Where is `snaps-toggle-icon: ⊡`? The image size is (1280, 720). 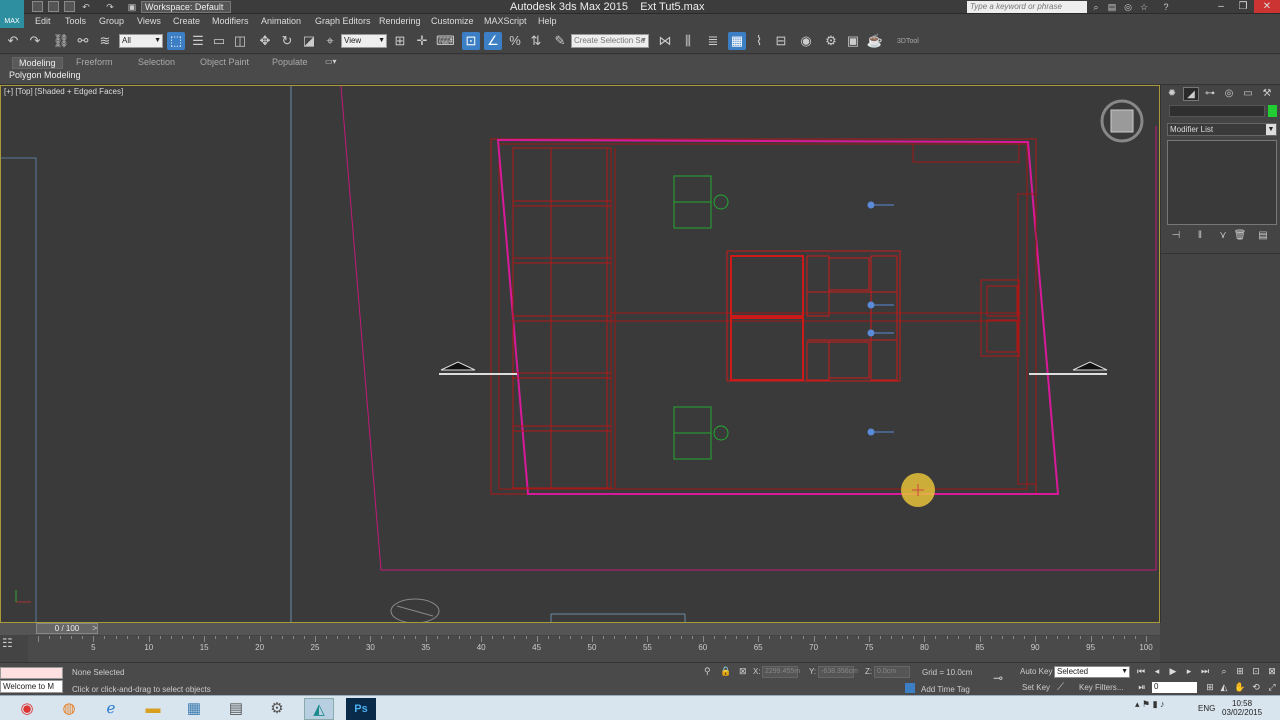 snaps-toggle-icon: ⊡ is located at coordinates (471, 41).